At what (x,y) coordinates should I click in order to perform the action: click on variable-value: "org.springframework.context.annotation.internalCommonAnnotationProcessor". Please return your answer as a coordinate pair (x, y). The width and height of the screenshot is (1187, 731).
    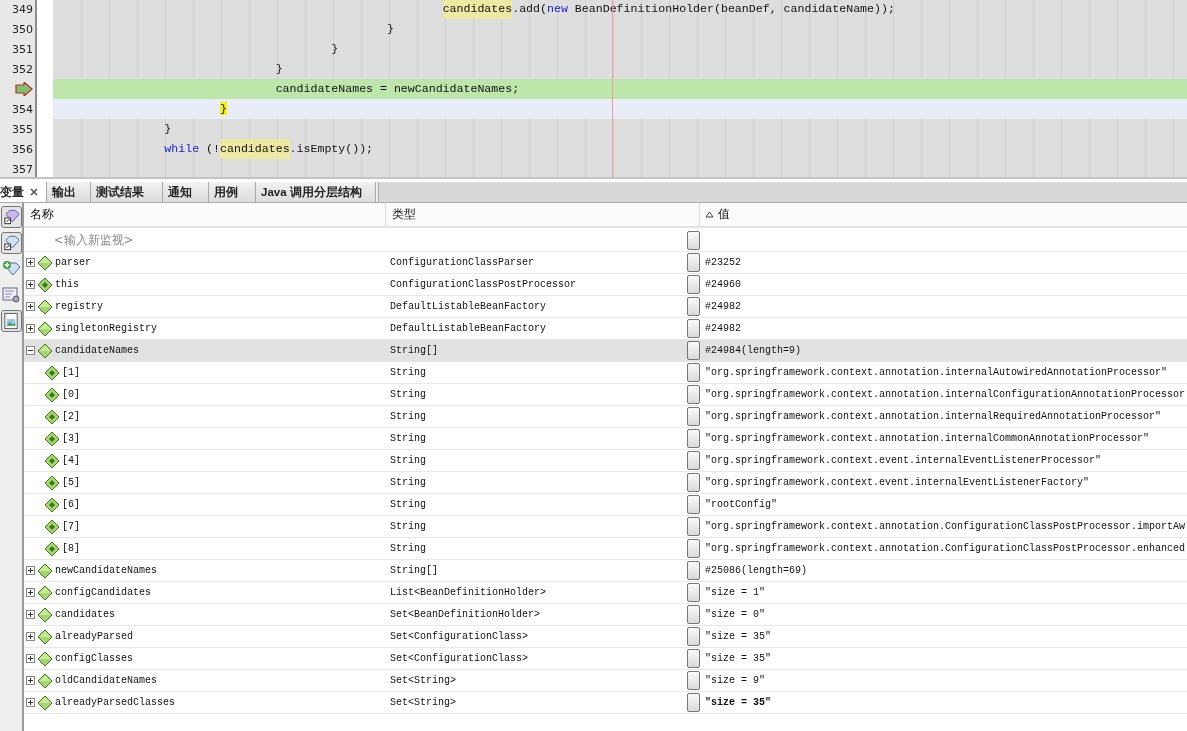
    Looking at the image, I should click on (927, 438).